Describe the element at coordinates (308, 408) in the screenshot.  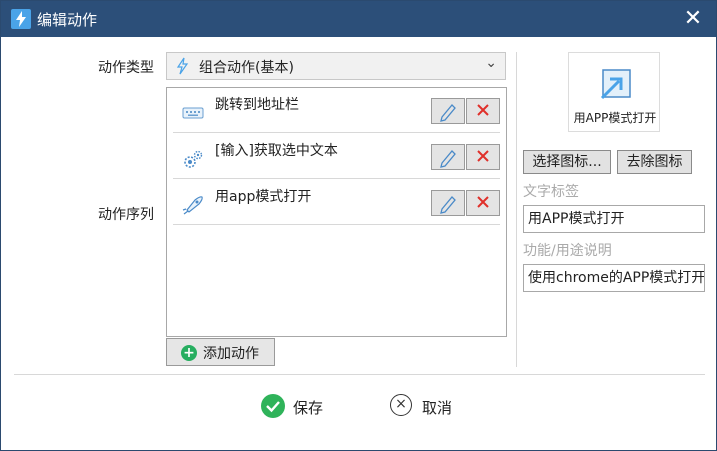
I see `save-label: 保存` at that location.